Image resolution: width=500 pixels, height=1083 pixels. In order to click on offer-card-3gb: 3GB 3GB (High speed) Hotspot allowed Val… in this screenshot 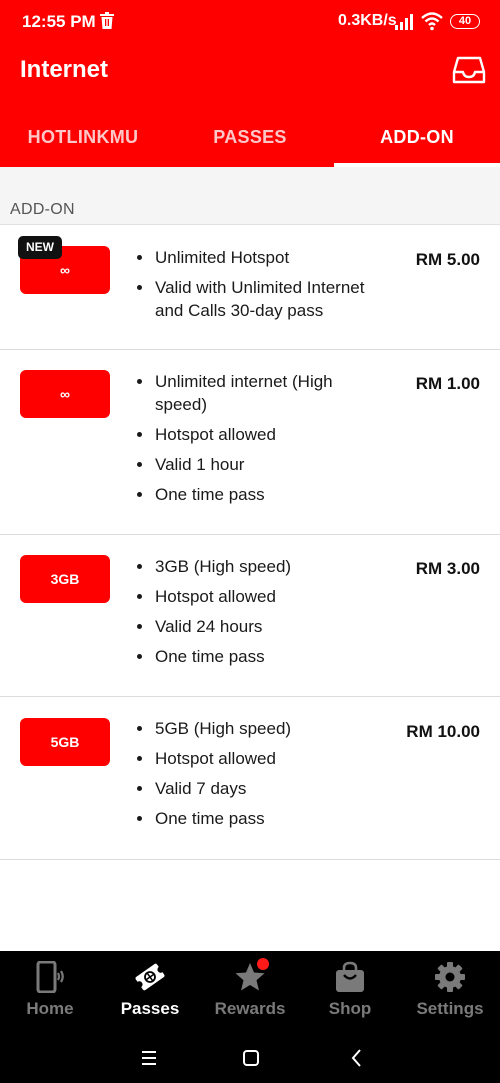, I will do `click(250, 616)`.